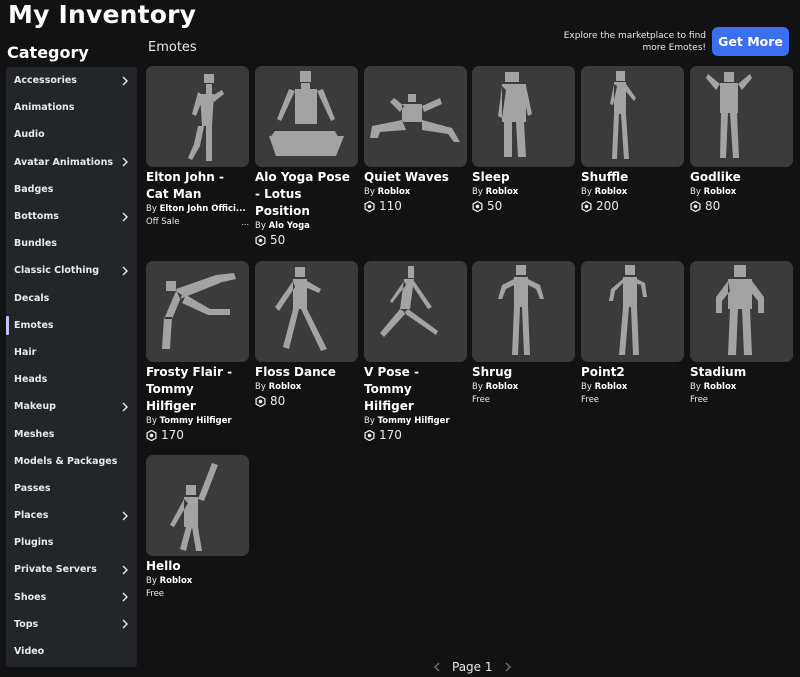 This screenshot has height=677, width=800. I want to click on sidebar-item-video: Video, so click(71, 651).